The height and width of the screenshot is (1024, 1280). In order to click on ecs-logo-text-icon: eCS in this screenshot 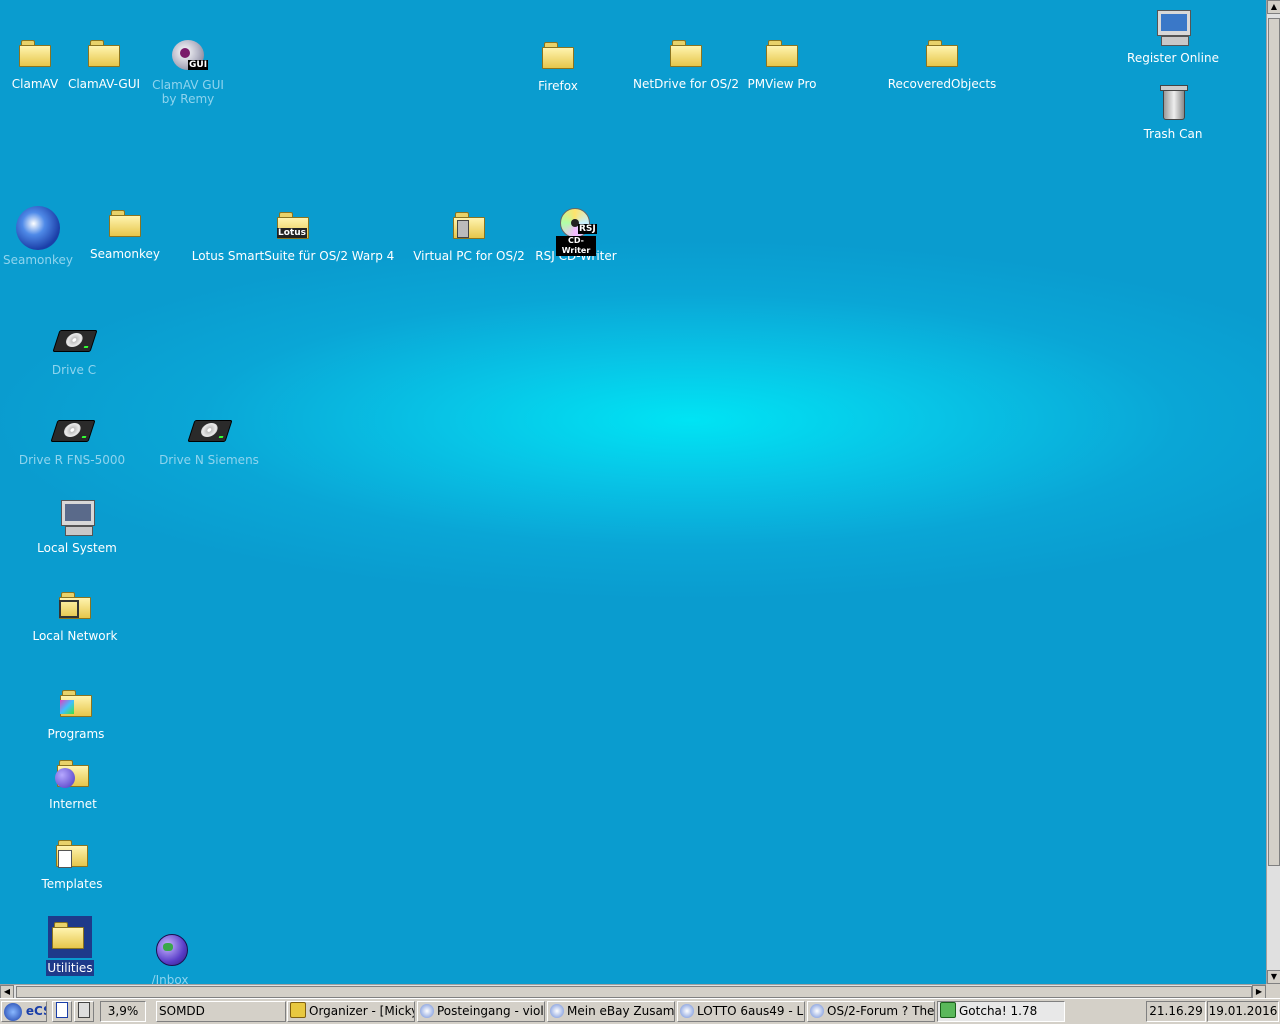, I will do `click(35, 1011)`.